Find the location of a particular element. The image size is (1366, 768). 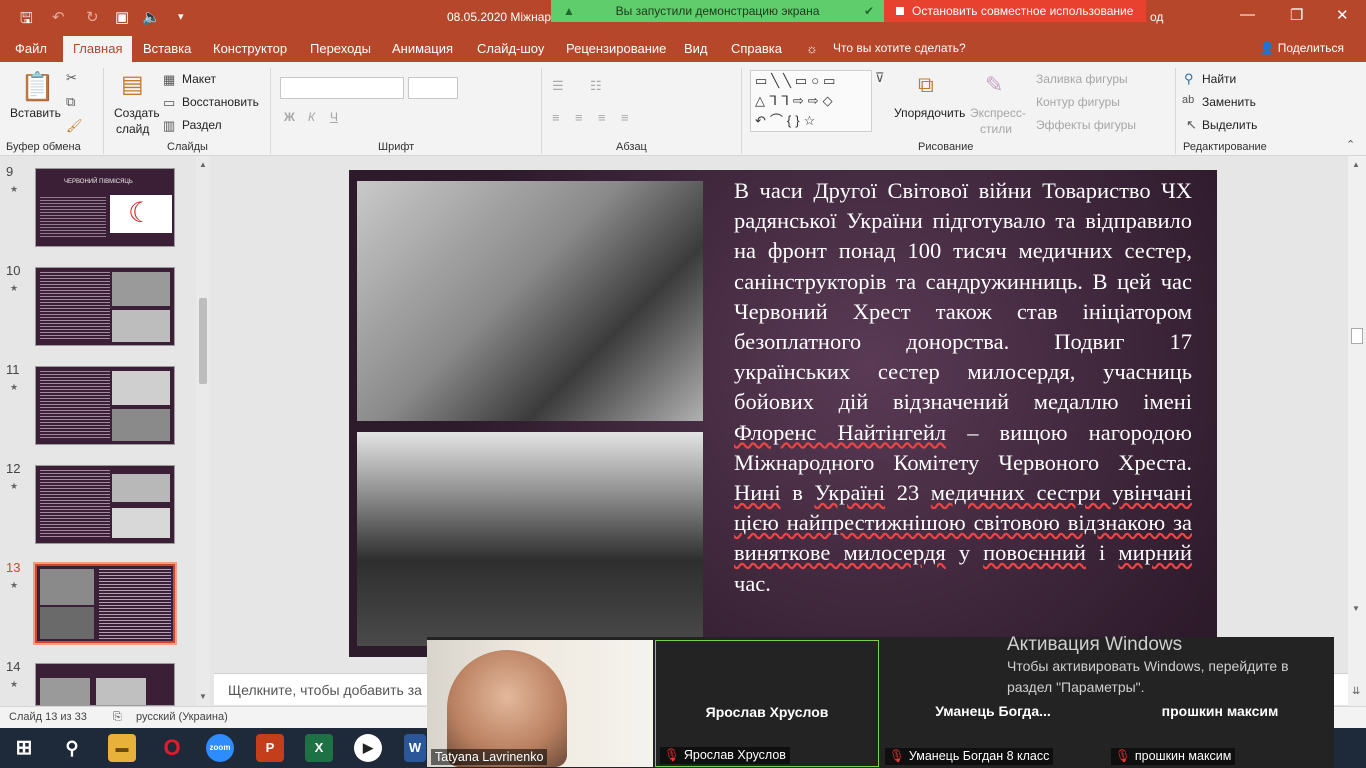

save-icon: 🖫 is located at coordinates (26, 20).